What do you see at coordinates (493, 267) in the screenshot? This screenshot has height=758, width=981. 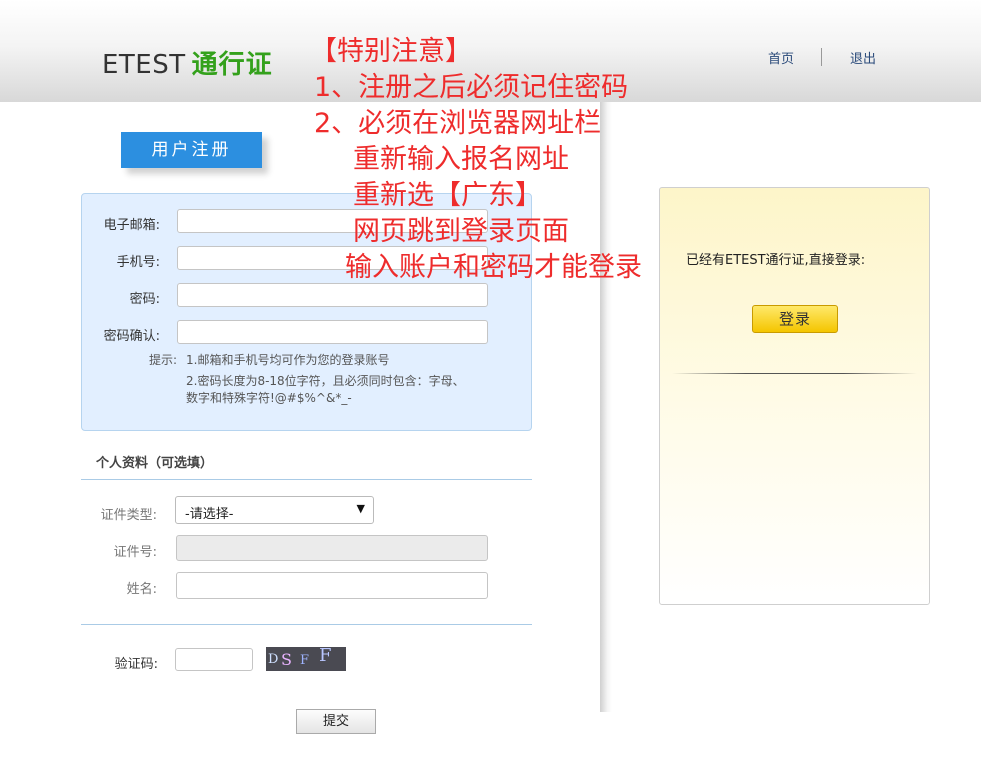 I see `notice-line: 输入账户和密码才能登录` at bounding box center [493, 267].